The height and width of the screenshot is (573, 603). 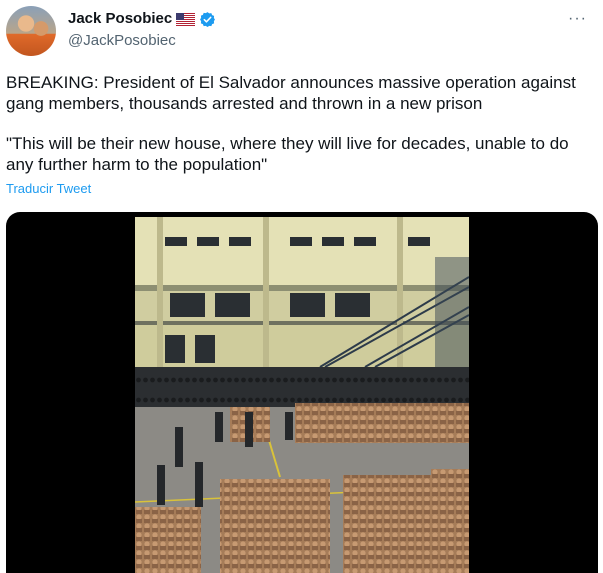 I want to click on more-options-icon: ···, so click(x=577, y=19).